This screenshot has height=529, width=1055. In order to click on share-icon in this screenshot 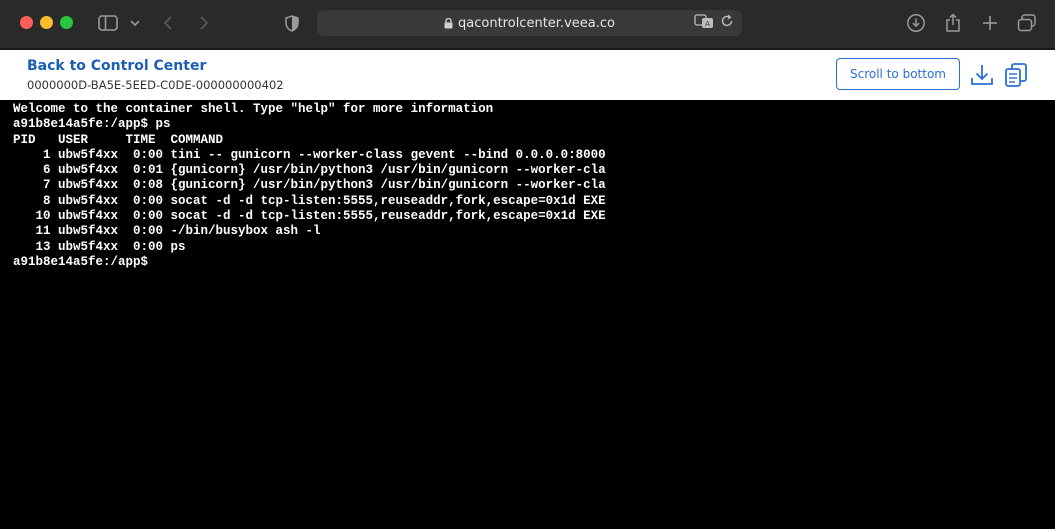, I will do `click(953, 23)`.